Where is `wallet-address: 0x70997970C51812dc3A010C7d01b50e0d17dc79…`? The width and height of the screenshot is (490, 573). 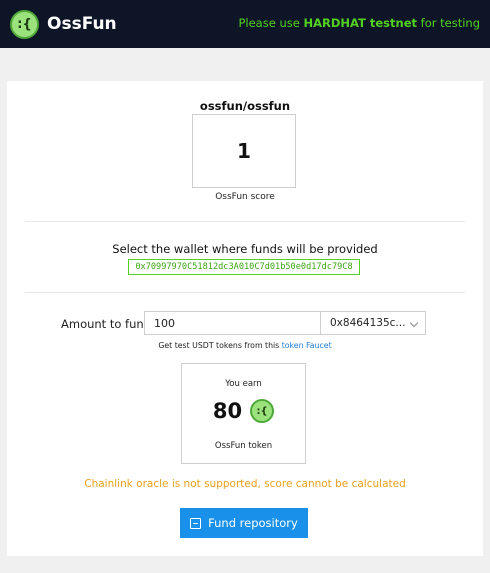
wallet-address: 0x70997970C51812dc3A010C7d01b50e0d17dc79… is located at coordinates (244, 267).